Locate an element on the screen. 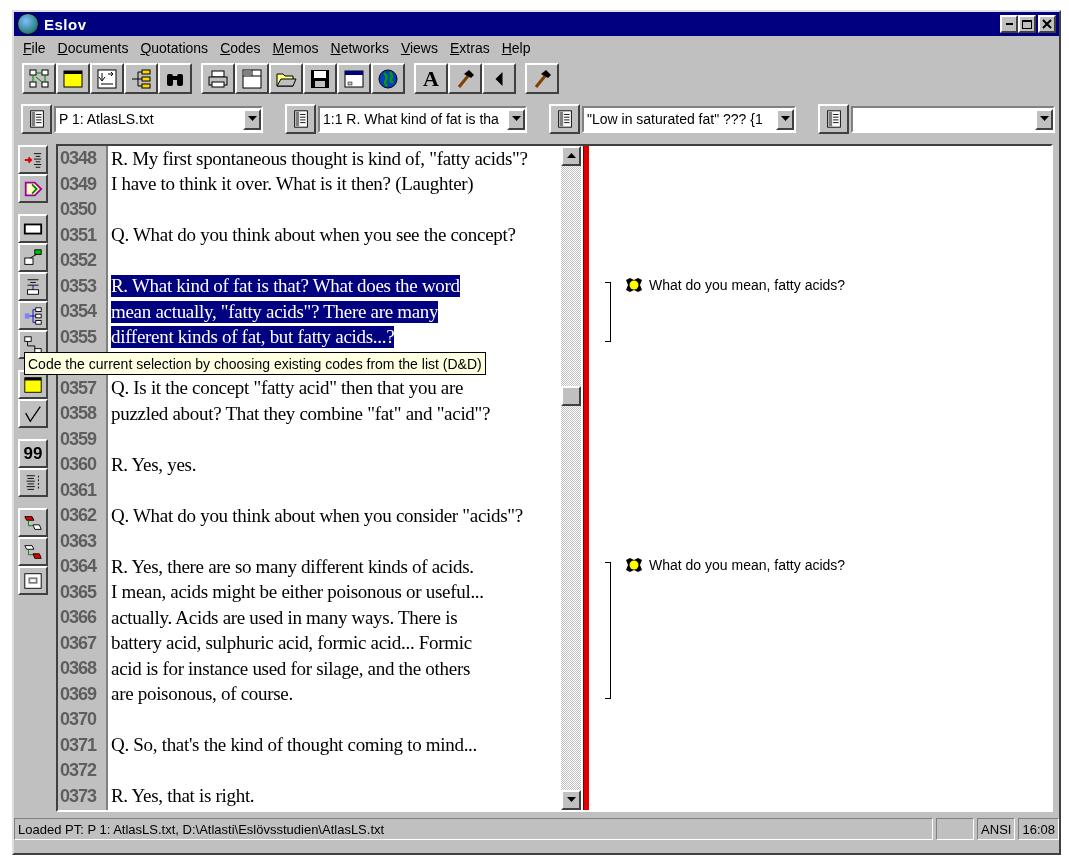  dialog-icon is located at coordinates (354, 78).